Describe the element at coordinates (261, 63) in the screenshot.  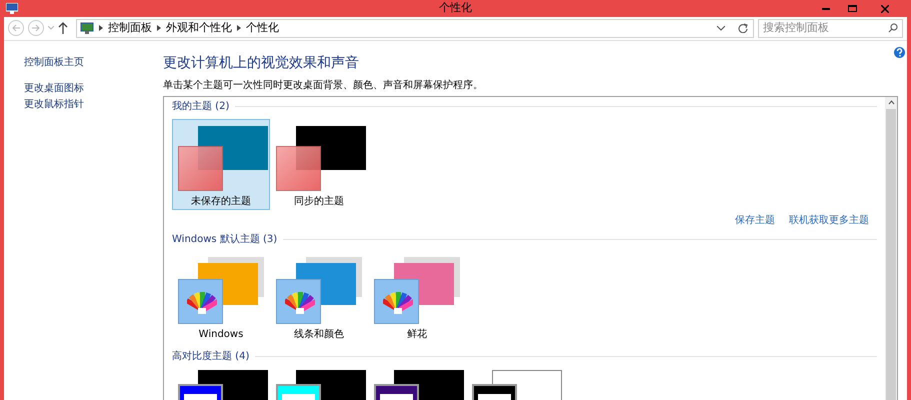
I see `page-heading: 更改计算机上的视觉效果和声音` at that location.